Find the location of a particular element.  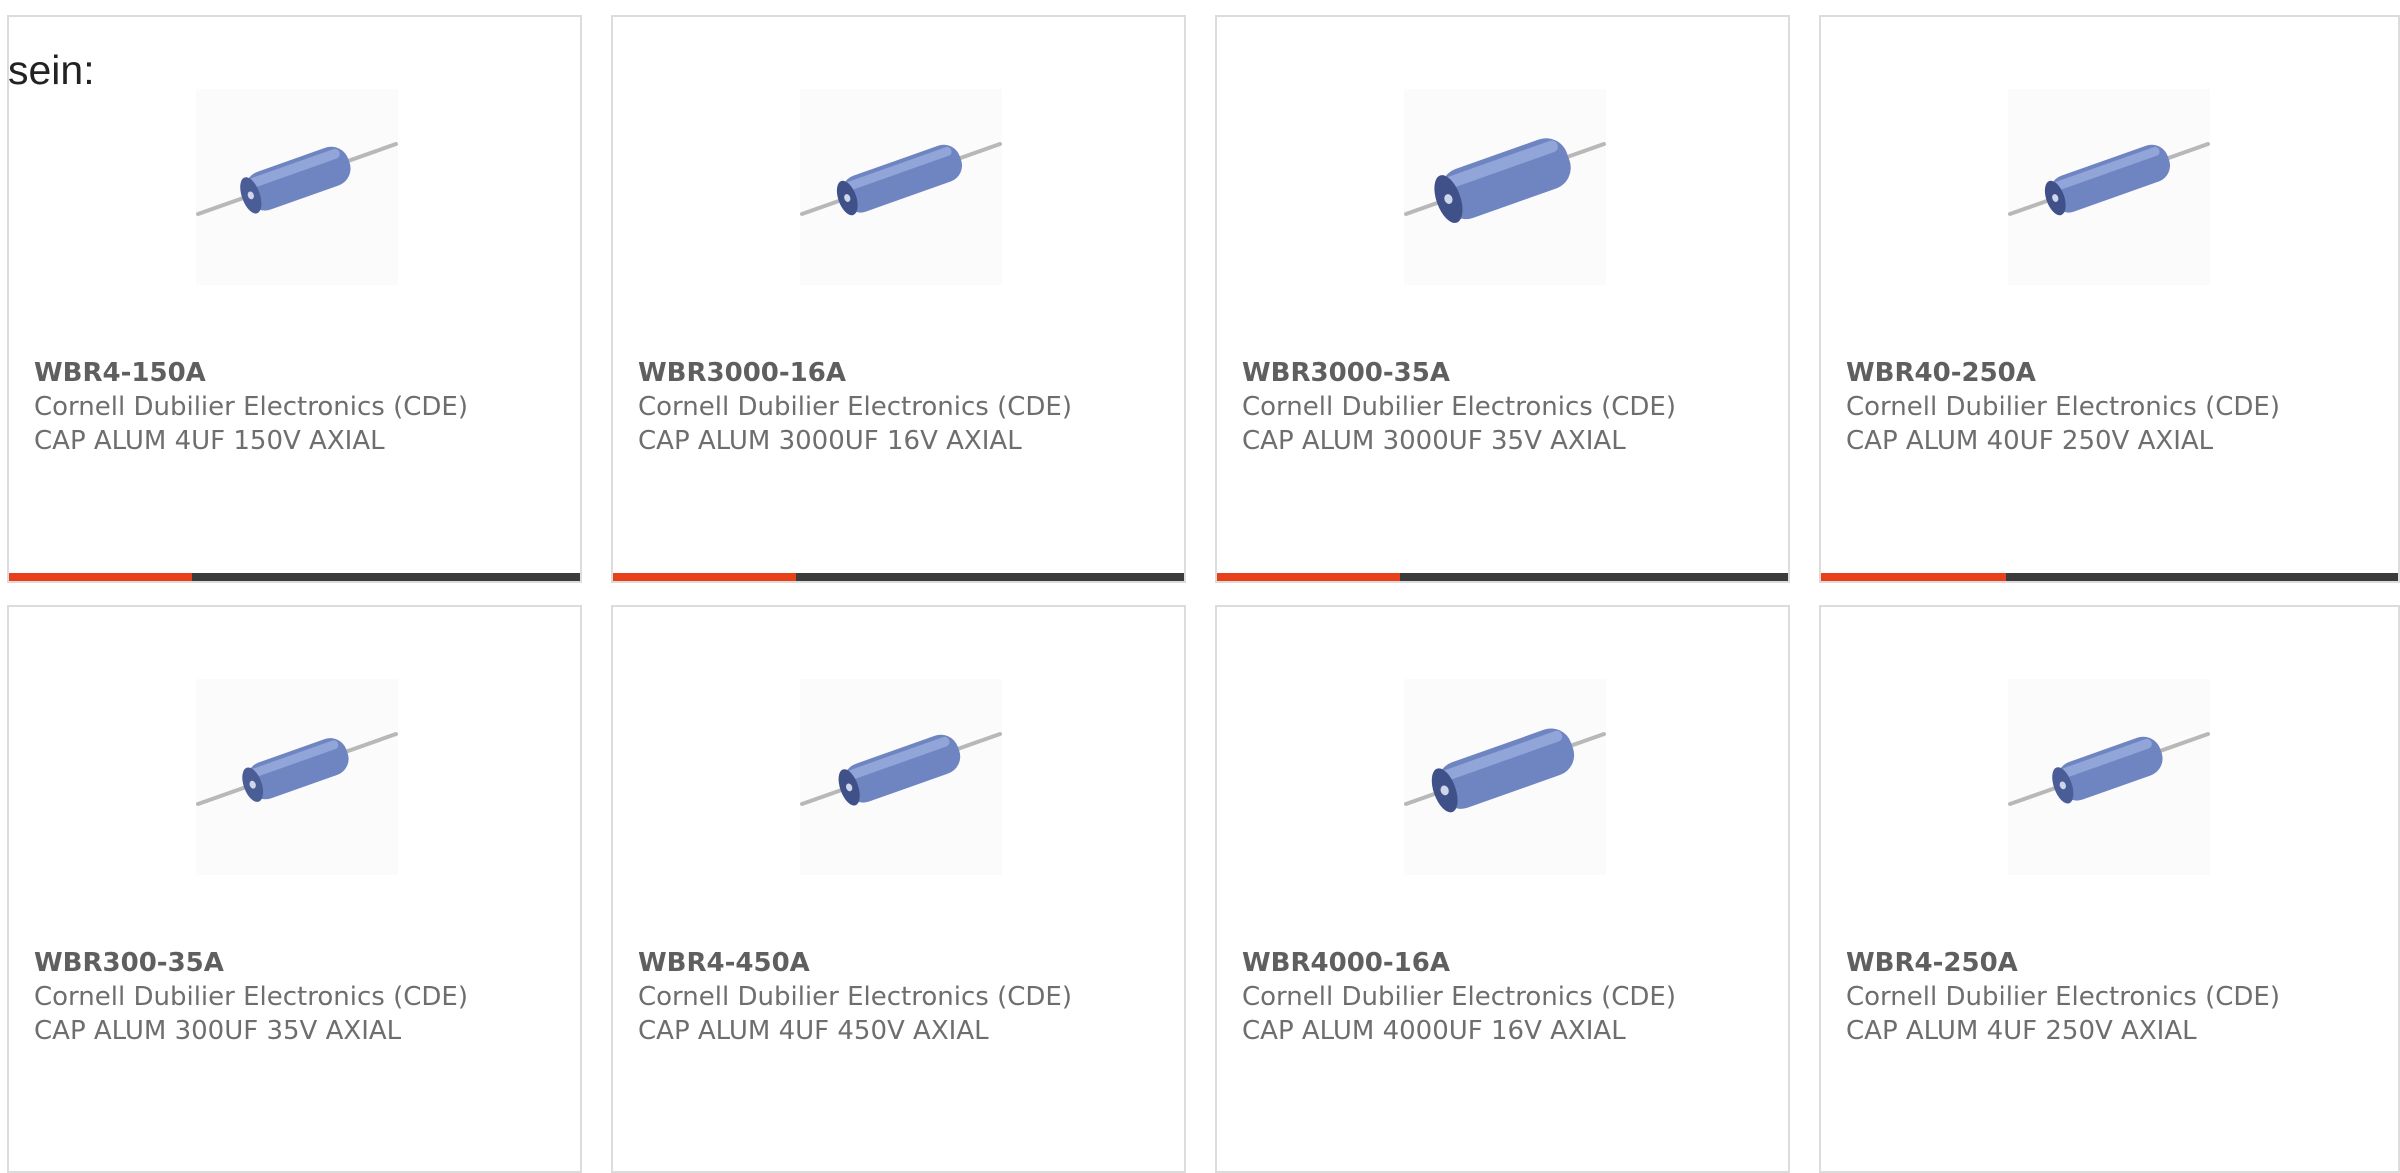

description-text: CAP ALUM 4UF 150V AXIAL is located at coordinates (209, 441).